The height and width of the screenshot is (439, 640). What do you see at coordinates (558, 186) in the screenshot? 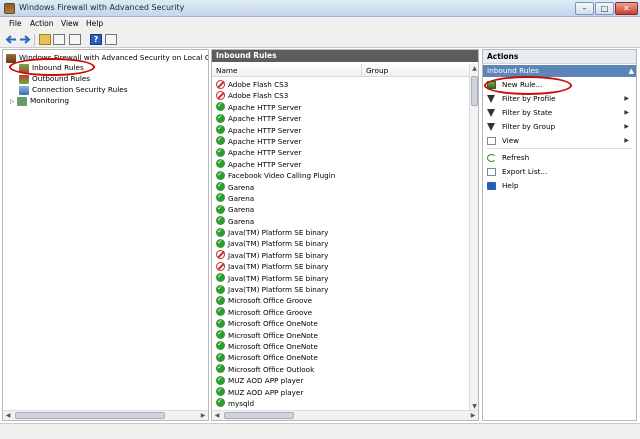
I see `action-help: Help` at bounding box center [558, 186].